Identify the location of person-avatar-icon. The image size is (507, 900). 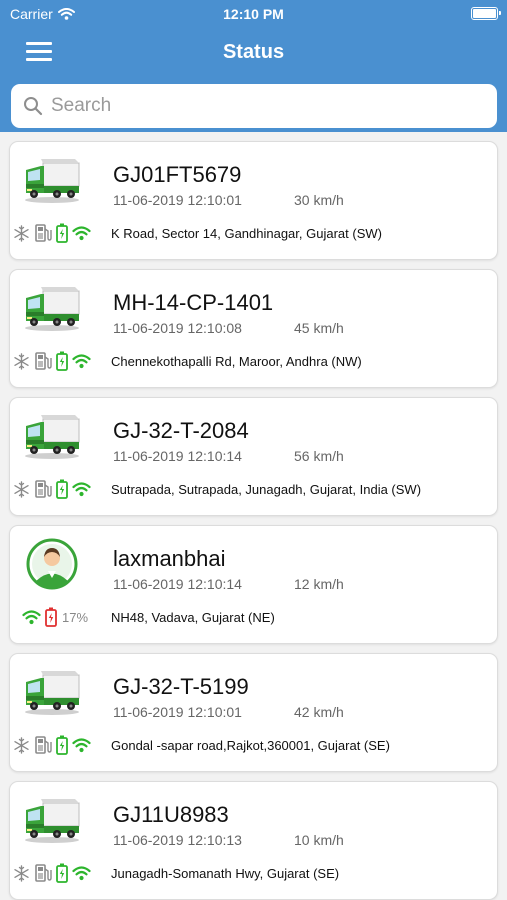
(55, 564).